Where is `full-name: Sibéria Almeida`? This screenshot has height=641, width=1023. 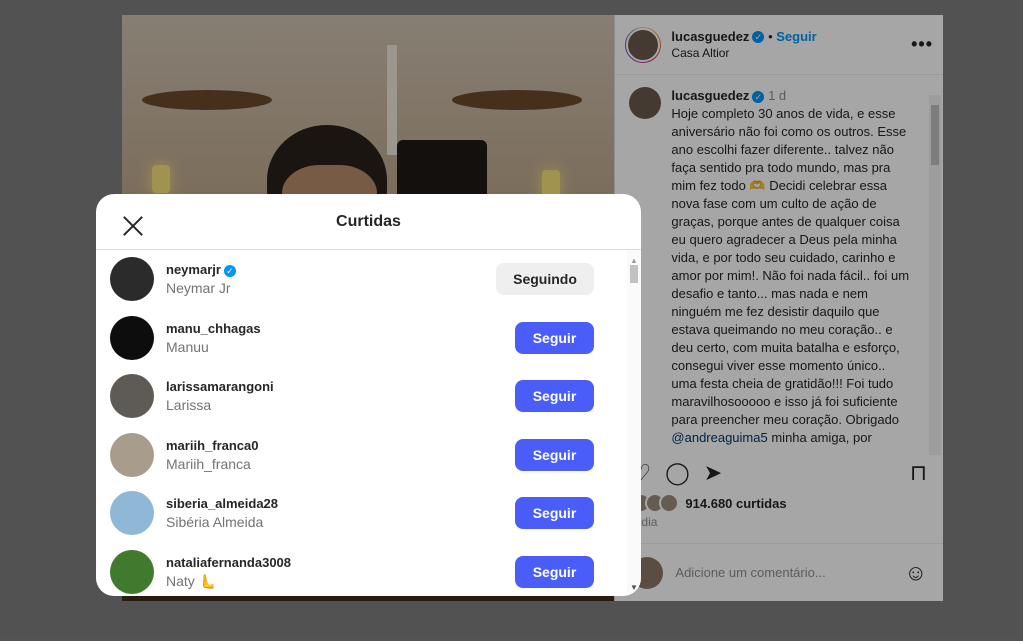 full-name: Sibéria Almeida is located at coordinates (215, 522).